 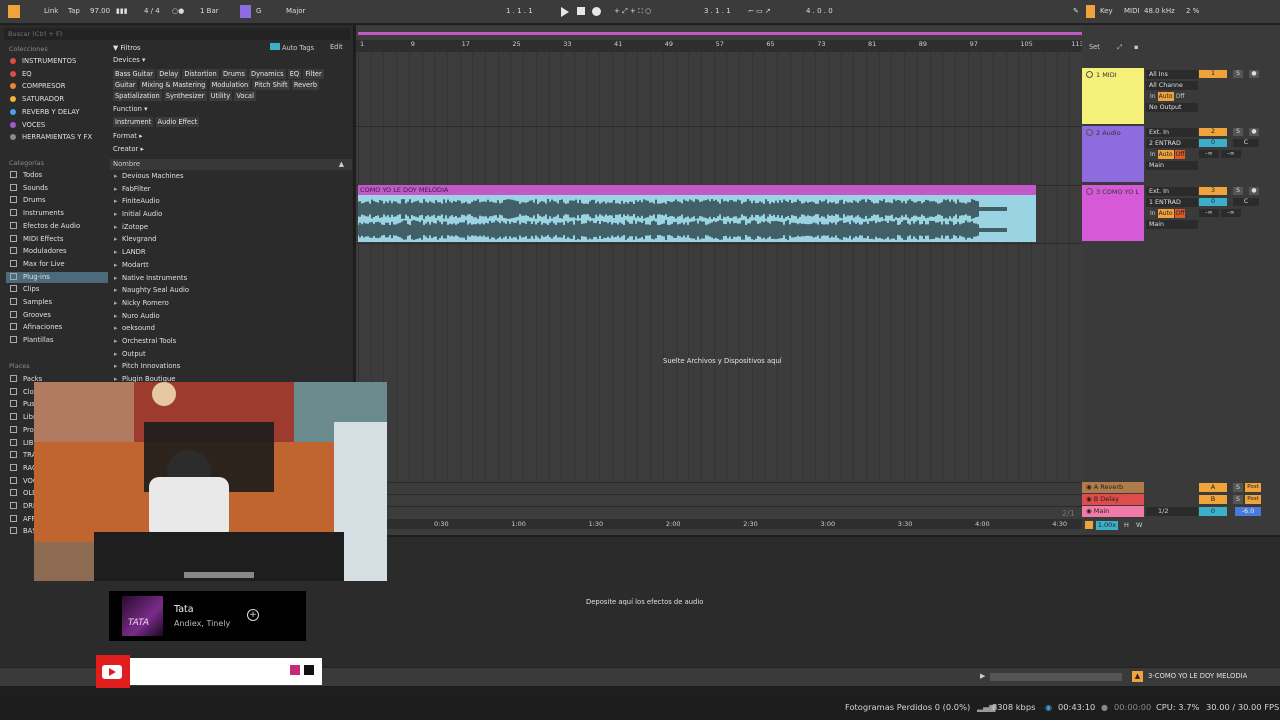 I want to click on input-type-select: Ext. In, so click(x=1172, y=132).